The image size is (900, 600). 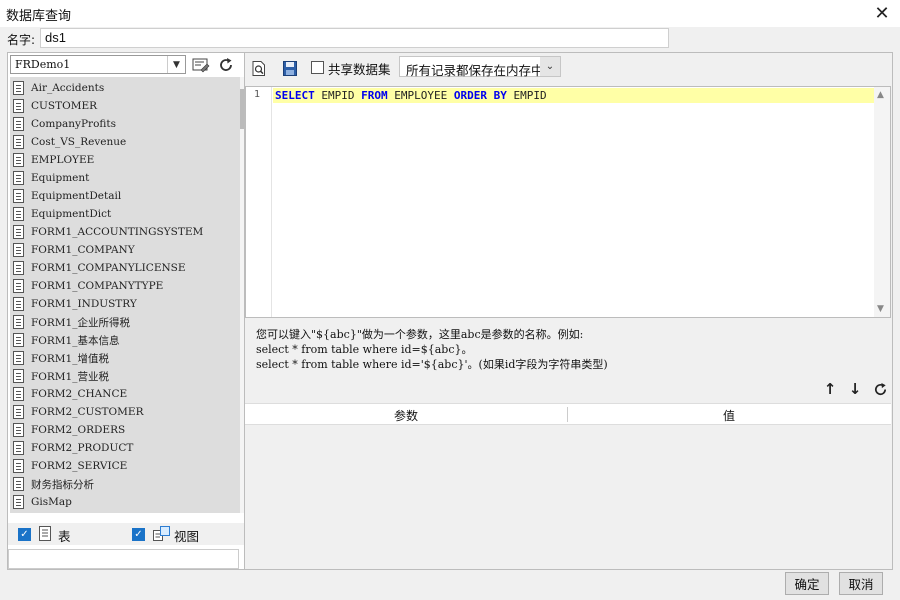 What do you see at coordinates (259, 202) in the screenshot?
I see `line-number-gutter: 1` at bounding box center [259, 202].